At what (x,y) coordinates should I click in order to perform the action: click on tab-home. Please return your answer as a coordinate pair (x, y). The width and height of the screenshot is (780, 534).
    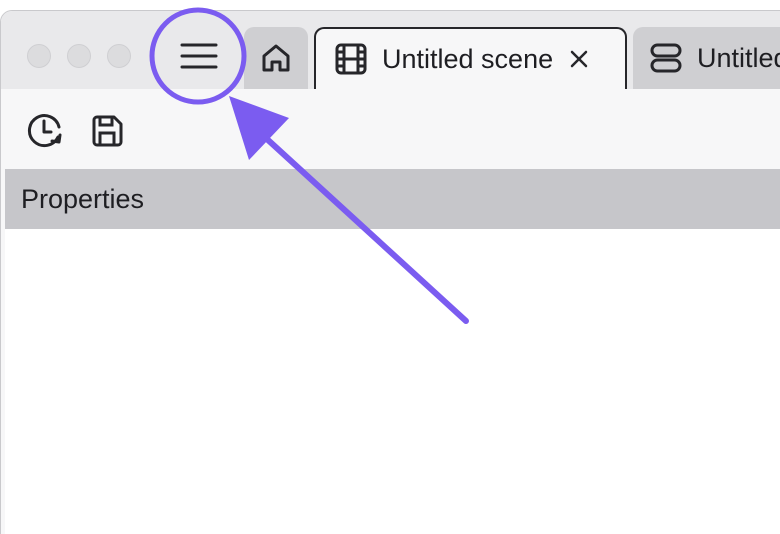
    Looking at the image, I should click on (276, 58).